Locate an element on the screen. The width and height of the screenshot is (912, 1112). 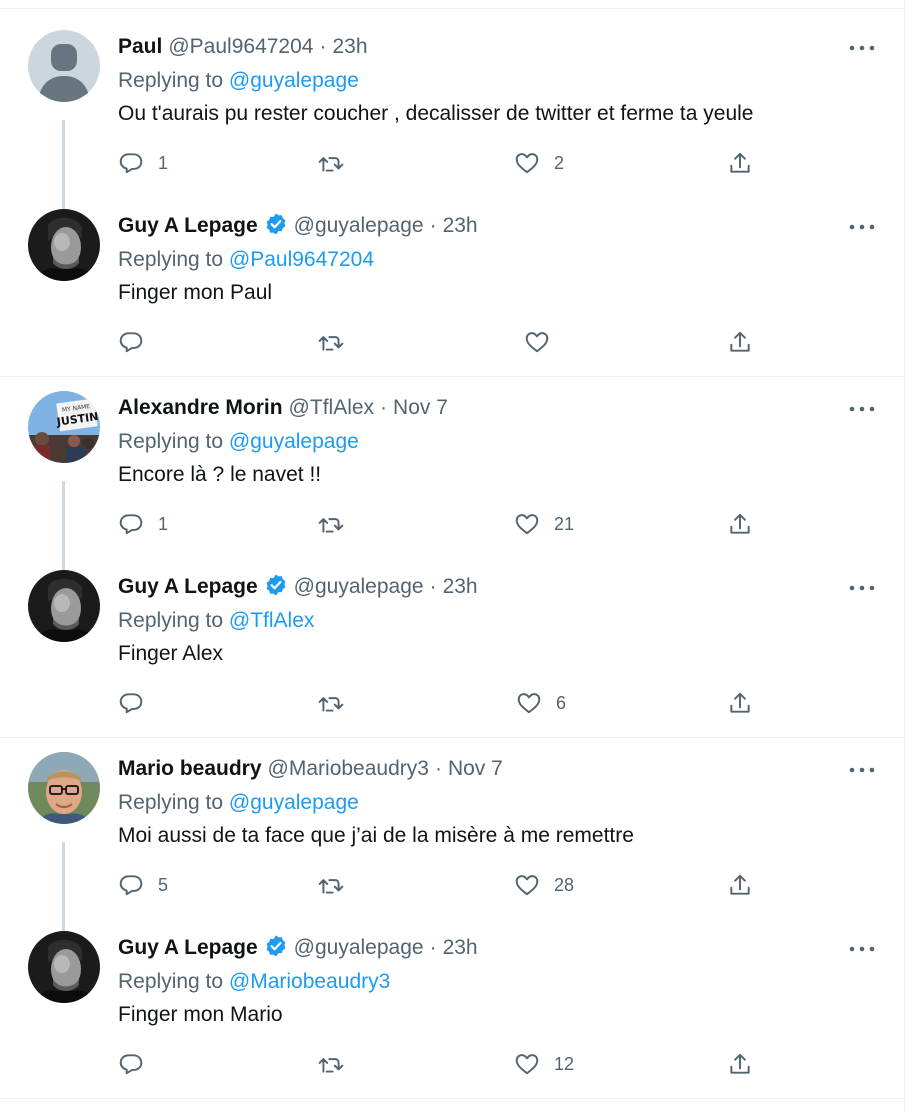
user-handle: @Paul9647204 is located at coordinates (240, 46).